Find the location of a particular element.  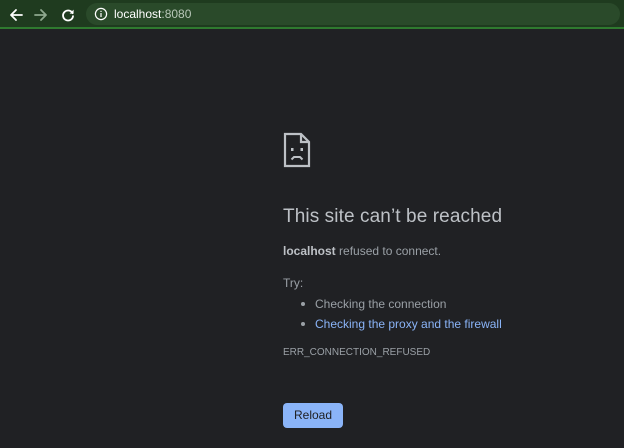

reload-icon is located at coordinates (68, 15).